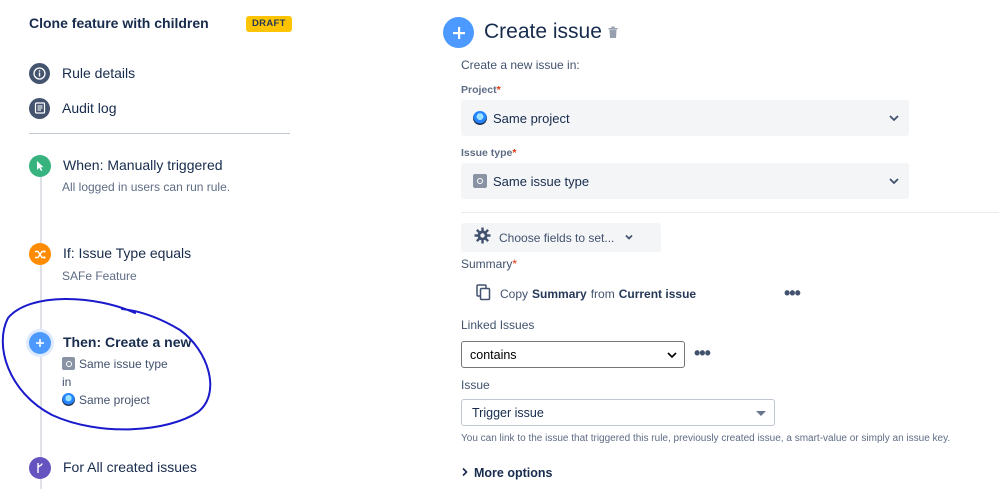 The image size is (999, 489). What do you see at coordinates (475, 385) in the screenshot?
I see `issue-label: Issue` at bounding box center [475, 385].